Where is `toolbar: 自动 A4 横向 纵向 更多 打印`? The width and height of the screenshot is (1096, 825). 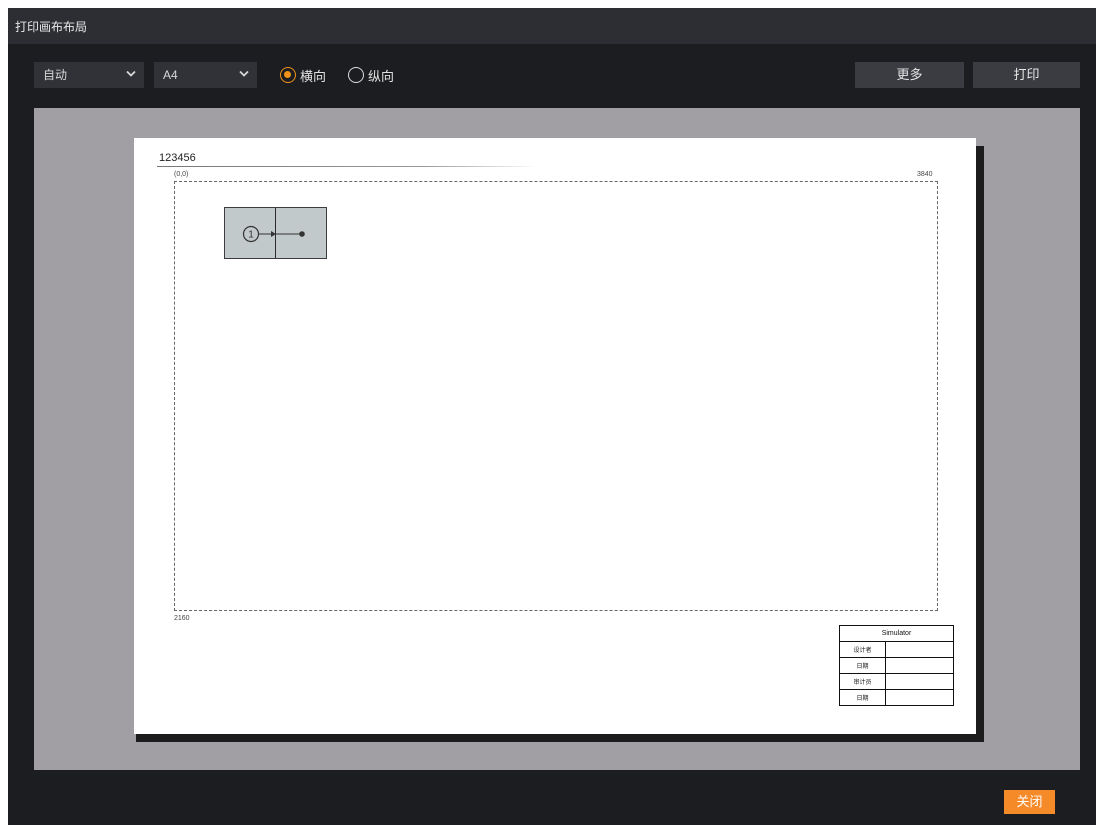 toolbar: 自动 A4 横向 纵向 更多 打印 is located at coordinates (552, 76).